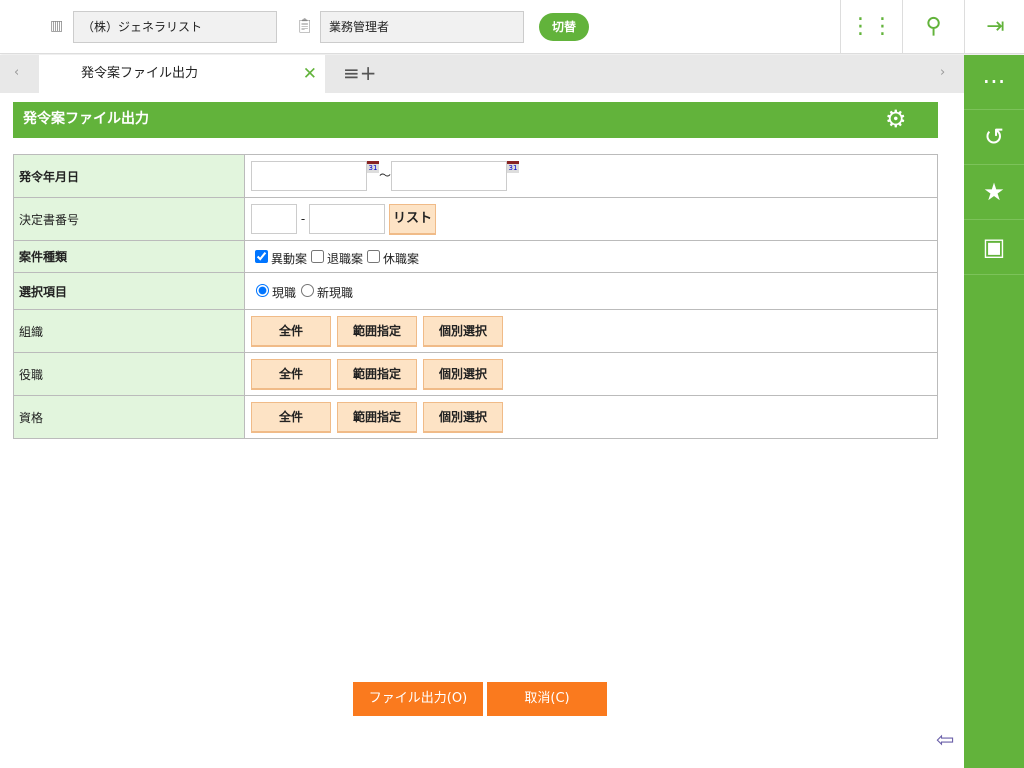 The width and height of the screenshot is (1024, 768). Describe the element at coordinates (994, 137) in the screenshot. I see `history-icon: ↺` at that location.